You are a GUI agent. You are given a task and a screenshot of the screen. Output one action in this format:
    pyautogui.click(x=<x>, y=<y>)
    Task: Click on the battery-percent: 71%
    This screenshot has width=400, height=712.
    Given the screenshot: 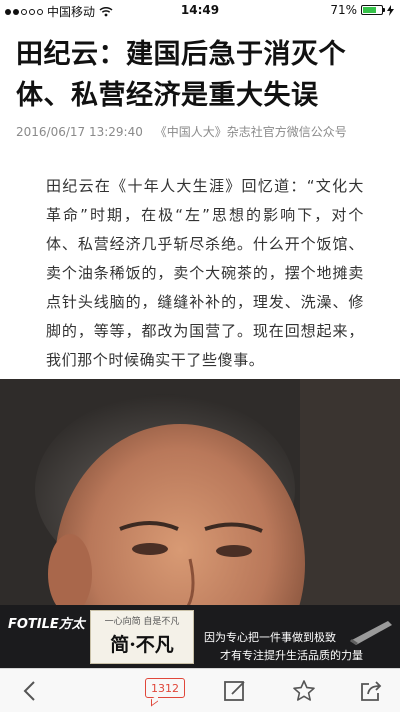 What is the action you would take?
    pyautogui.click(x=343, y=10)
    